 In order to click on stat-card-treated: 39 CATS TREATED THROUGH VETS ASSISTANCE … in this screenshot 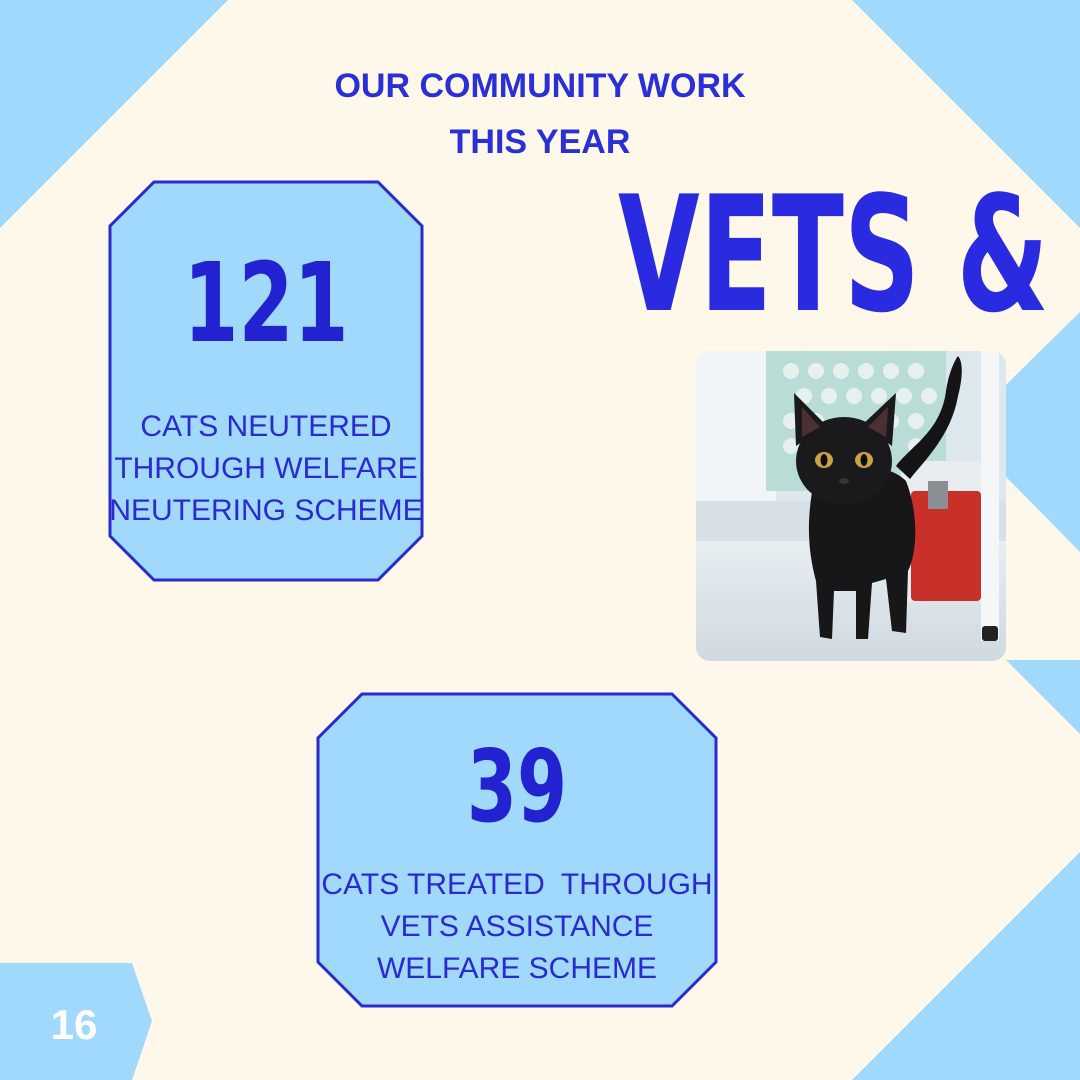, I will do `click(517, 850)`.